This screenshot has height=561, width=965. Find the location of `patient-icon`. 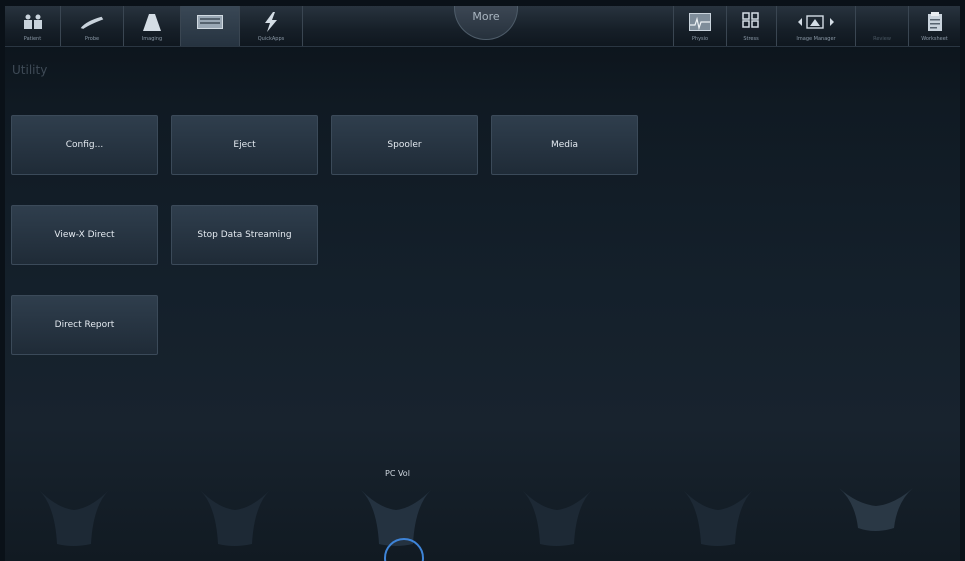

patient-icon is located at coordinates (33, 22).